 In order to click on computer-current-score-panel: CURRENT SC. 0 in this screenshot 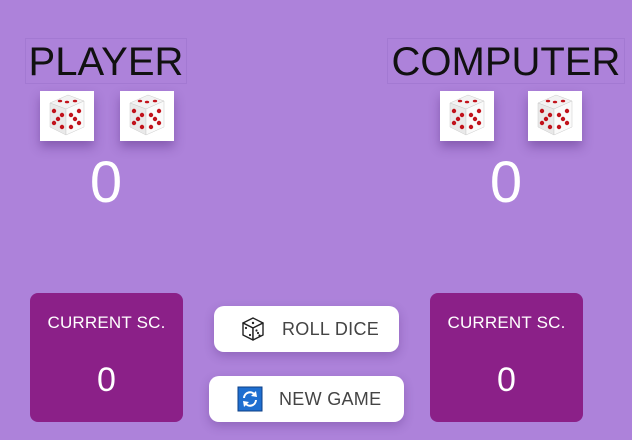, I will do `click(506, 357)`.